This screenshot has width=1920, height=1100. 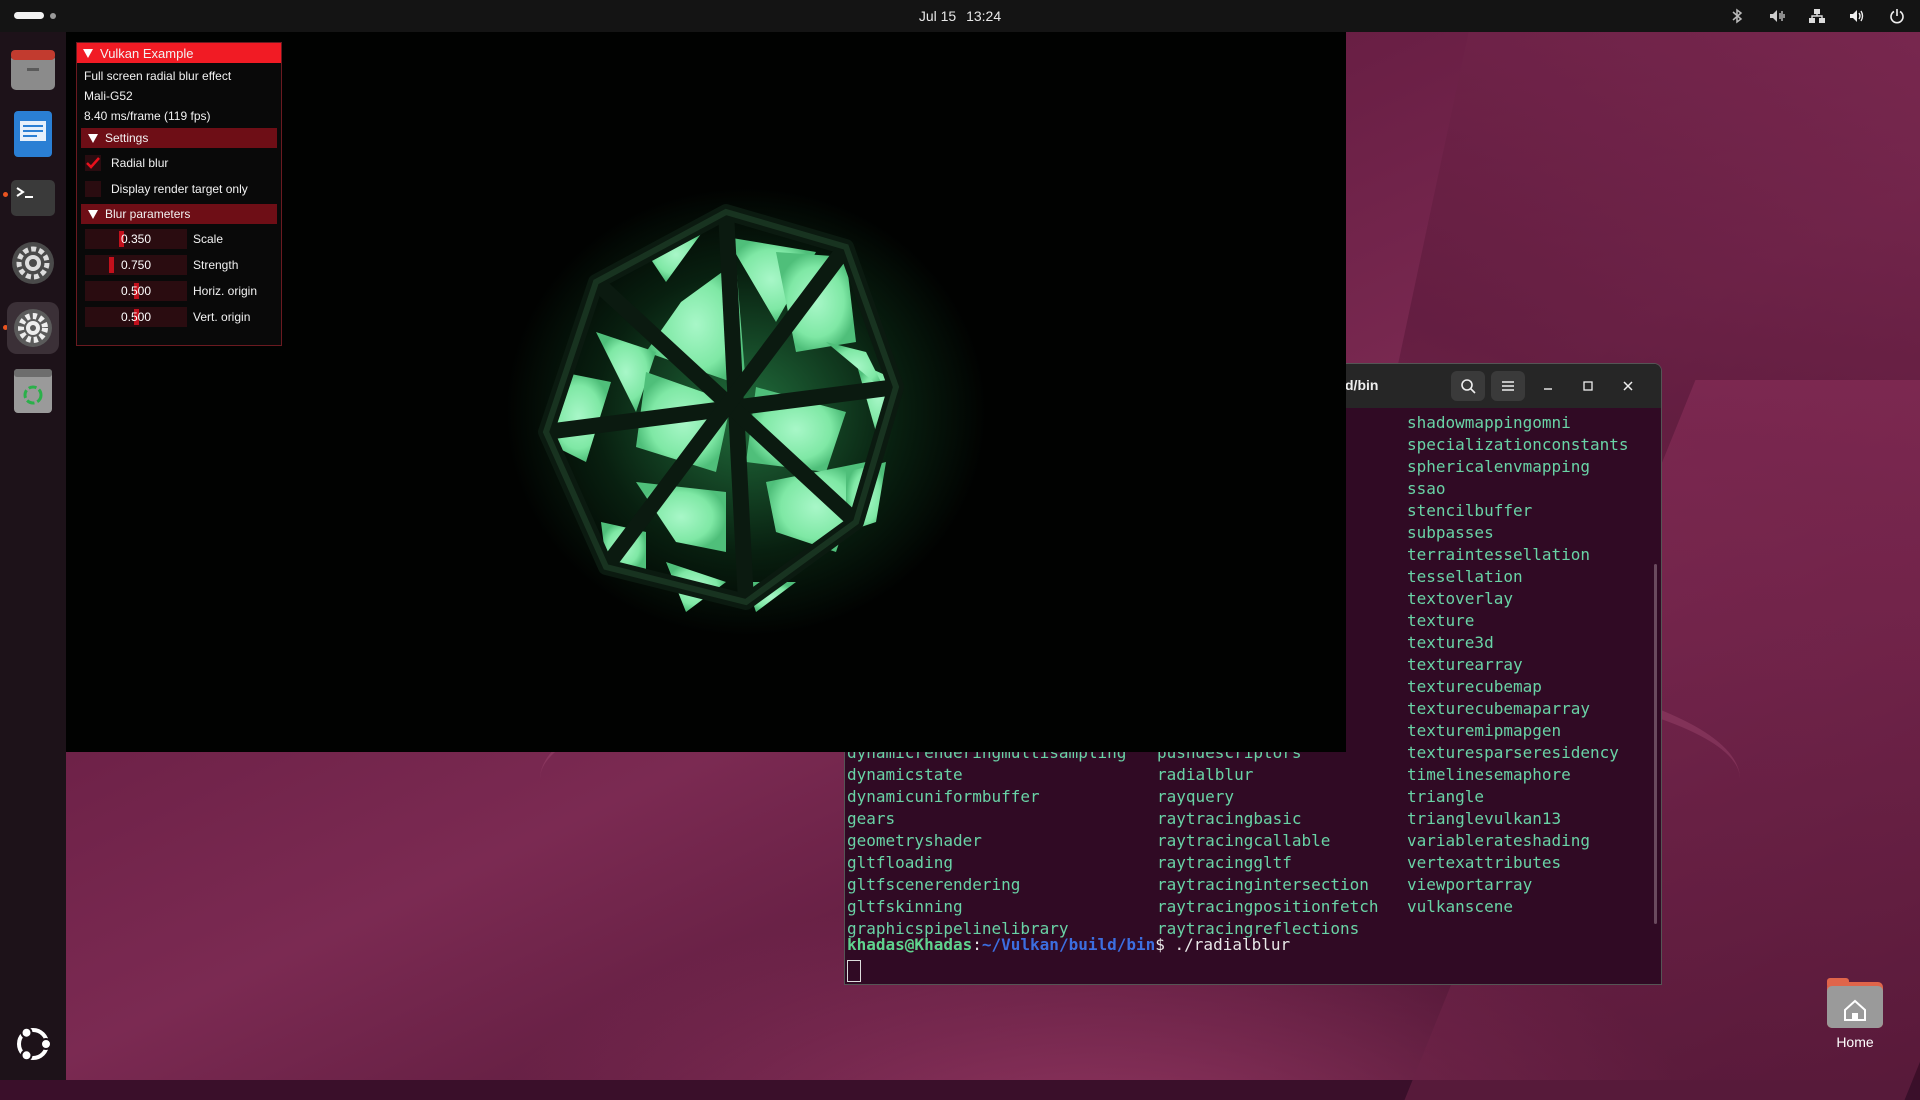 I want to click on maximize-icon, so click(x=1588, y=386).